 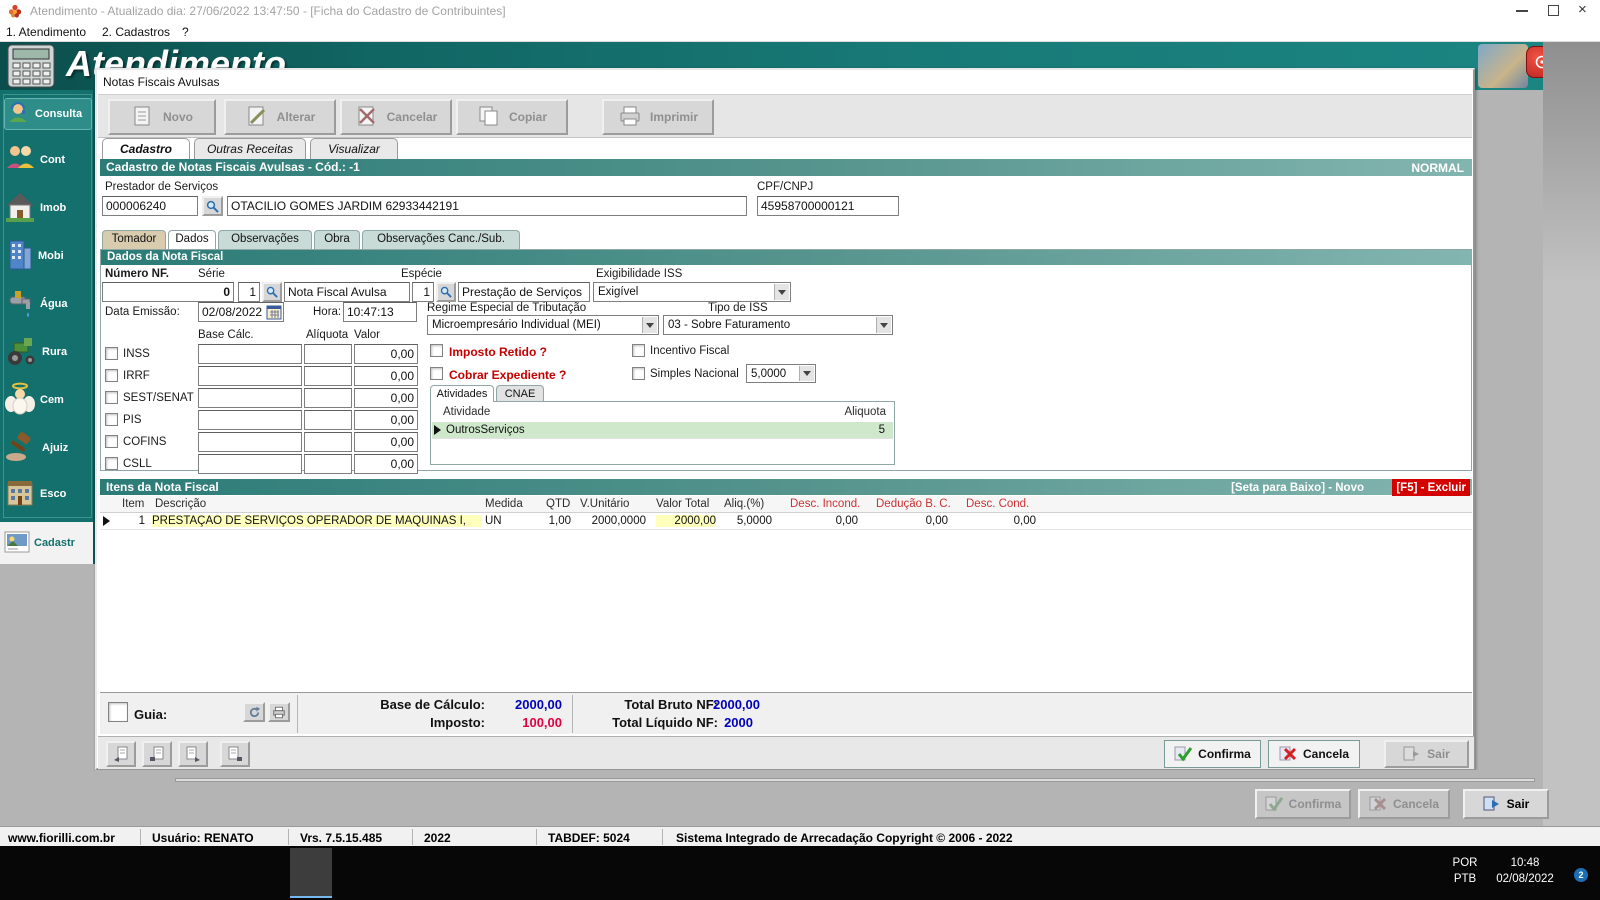 What do you see at coordinates (1426, 754) in the screenshot?
I see `sair-button: Sair` at bounding box center [1426, 754].